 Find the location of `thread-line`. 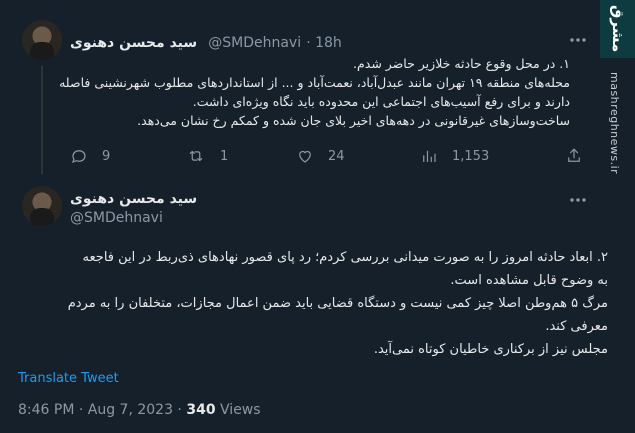

thread-line is located at coordinates (42, 120).